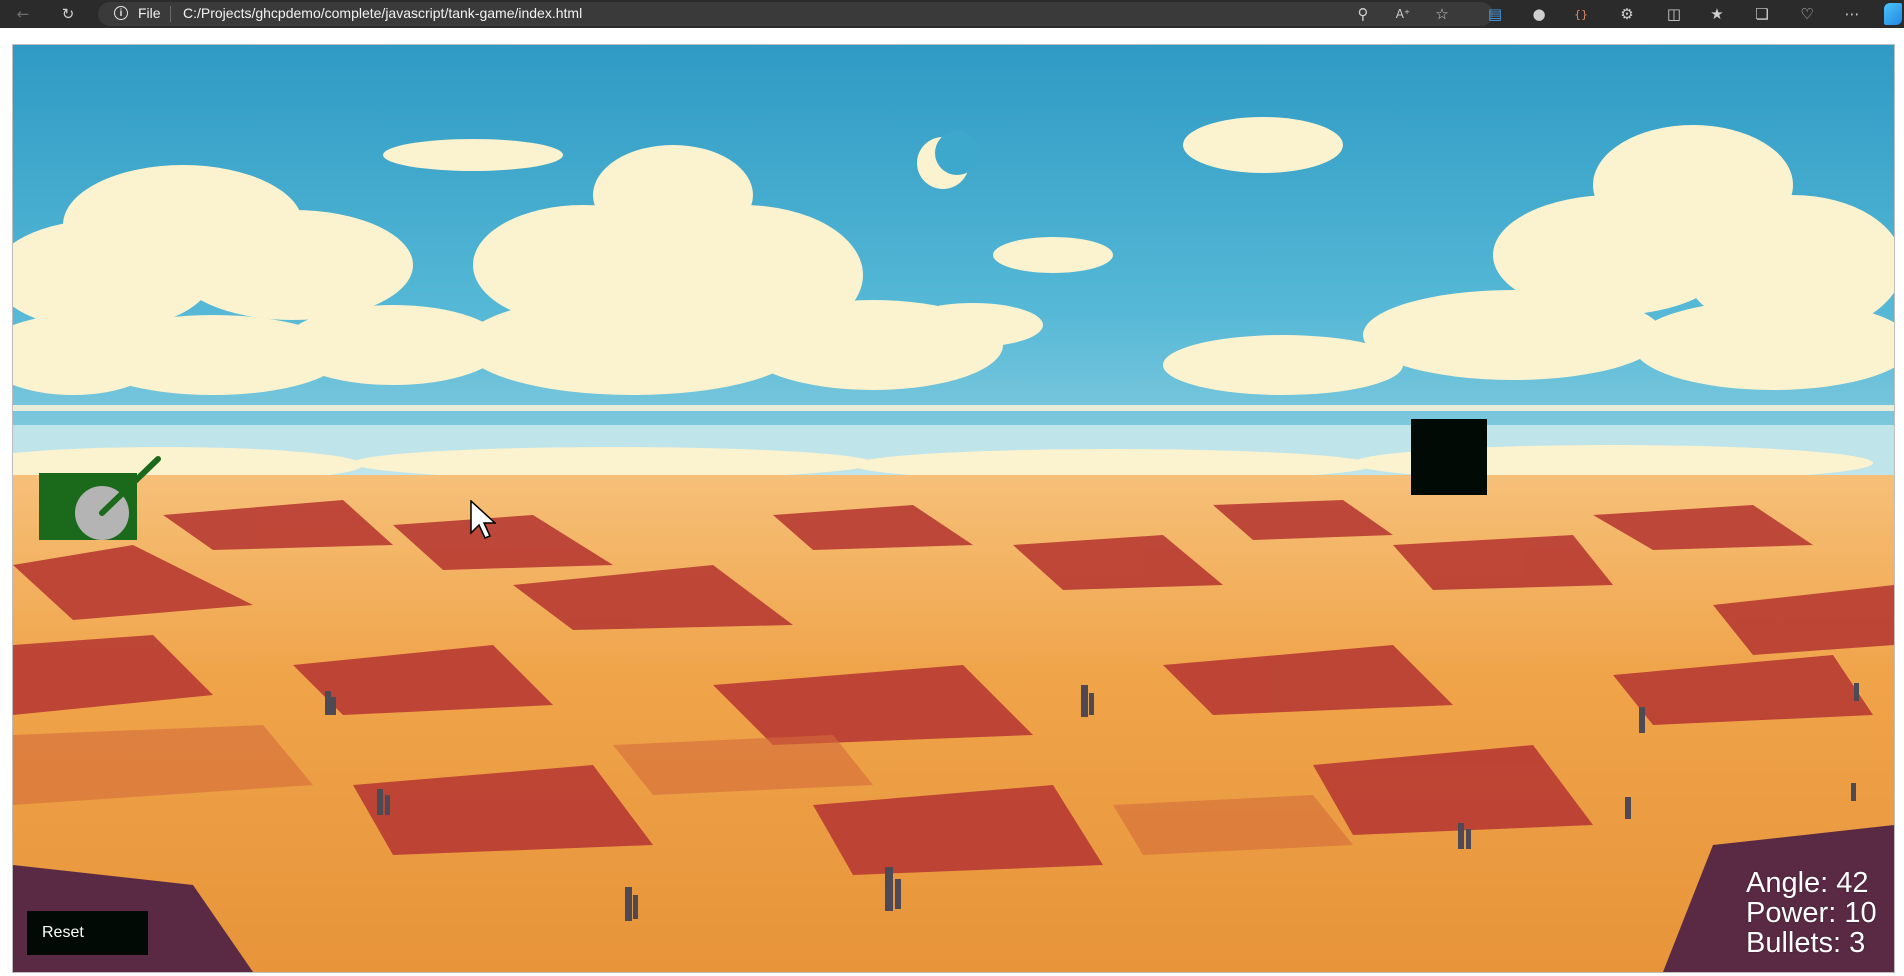  I want to click on enemy-target, so click(1449, 457).